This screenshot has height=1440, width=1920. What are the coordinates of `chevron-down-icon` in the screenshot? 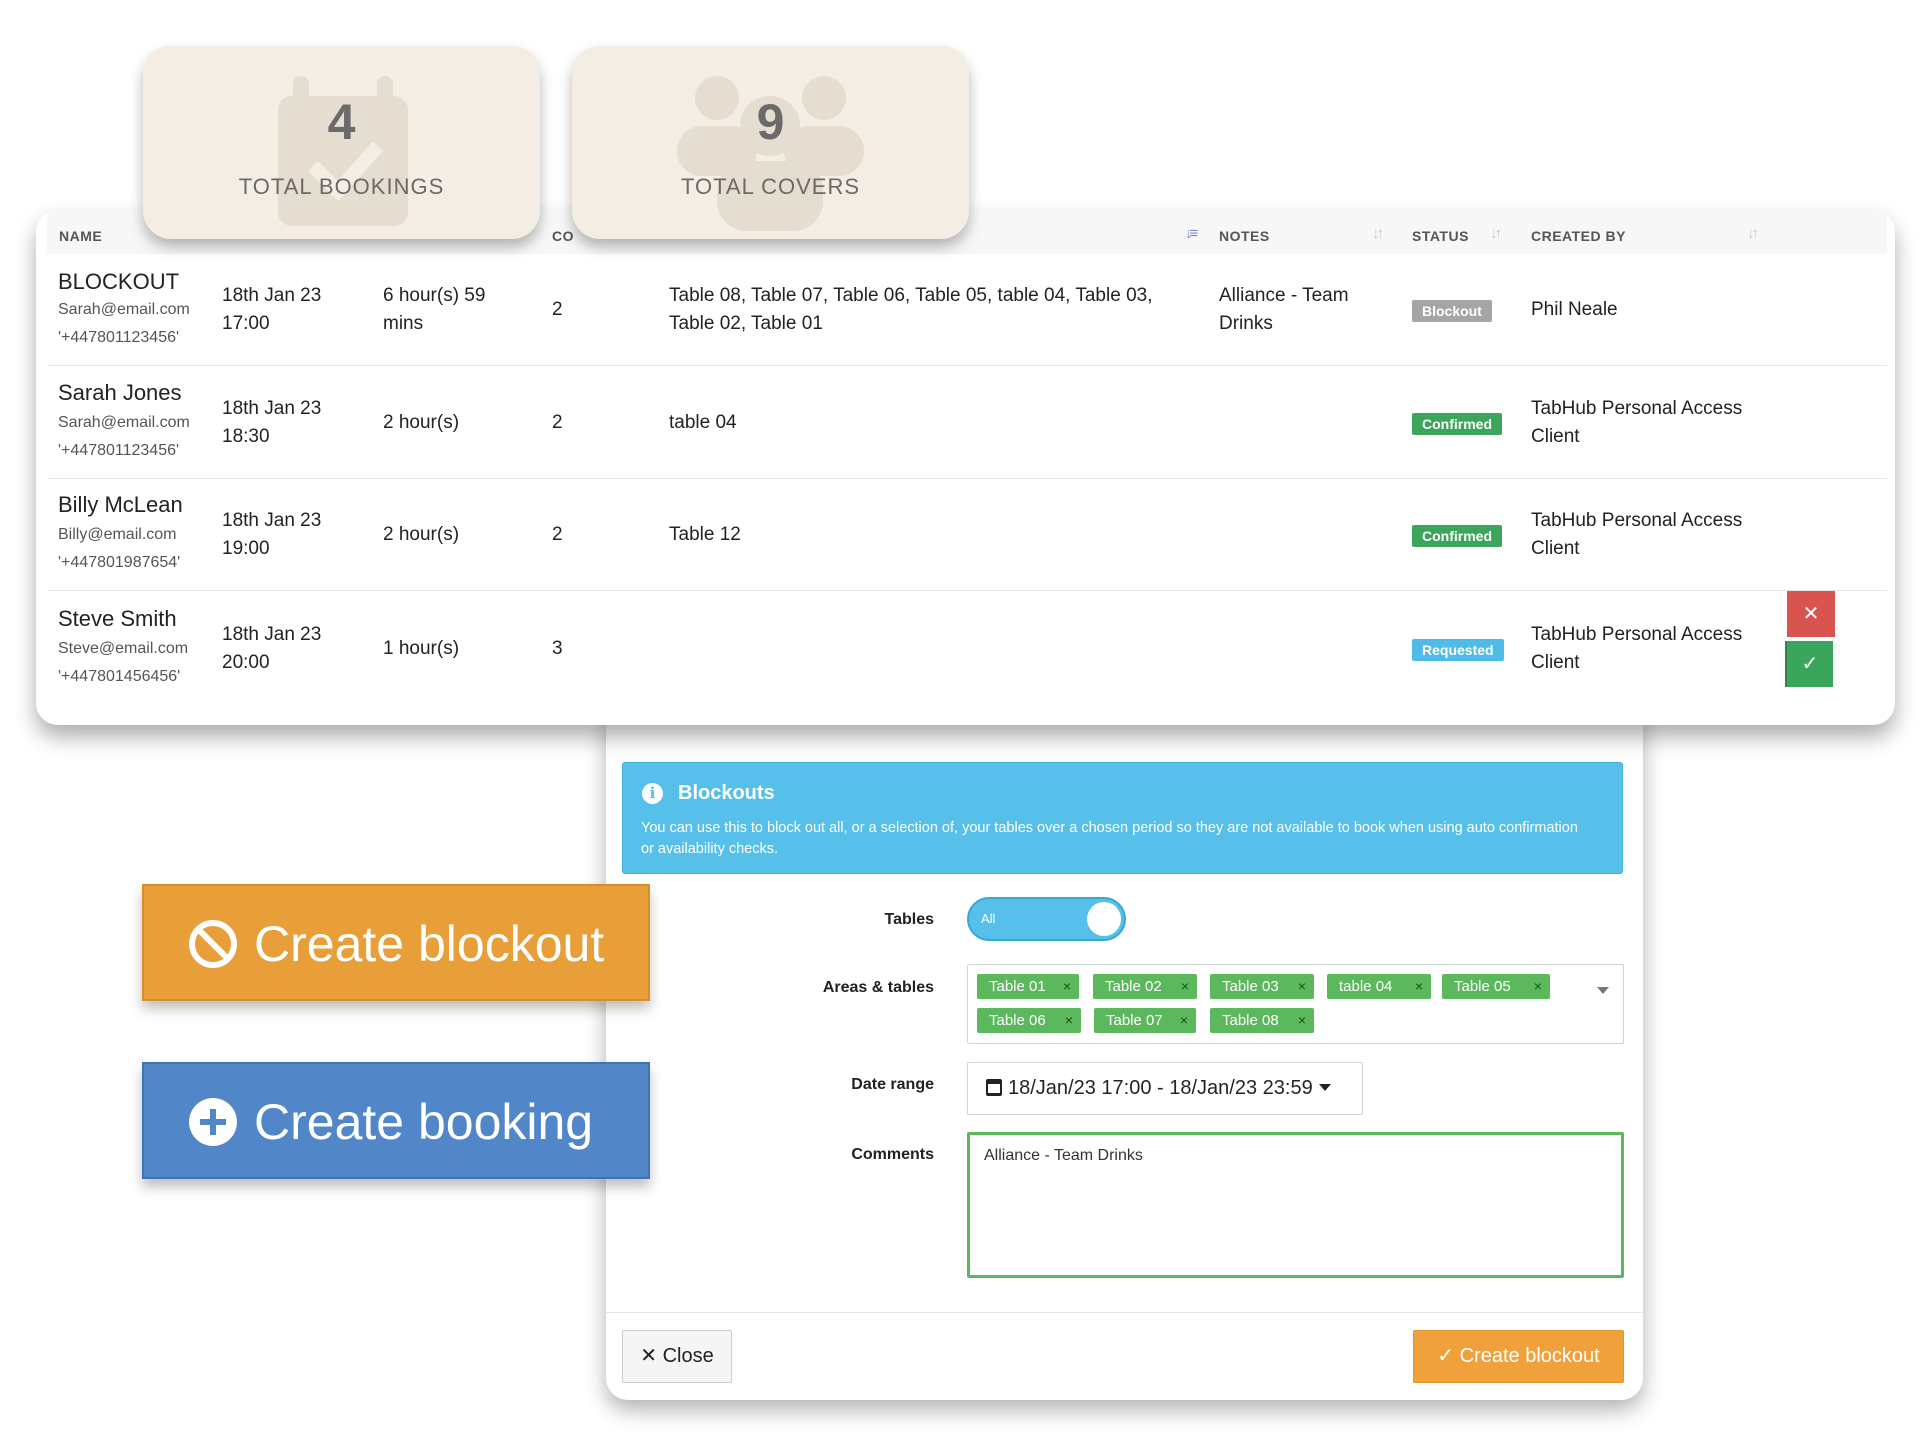 It's located at (1603, 990).